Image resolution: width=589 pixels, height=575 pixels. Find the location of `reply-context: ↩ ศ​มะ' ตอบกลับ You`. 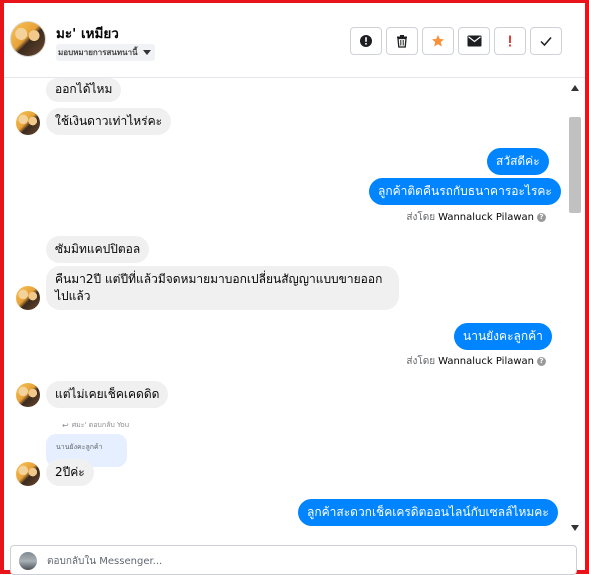

reply-context: ↩ ศ​มะ' ตอบกลับ You is located at coordinates (95, 425).